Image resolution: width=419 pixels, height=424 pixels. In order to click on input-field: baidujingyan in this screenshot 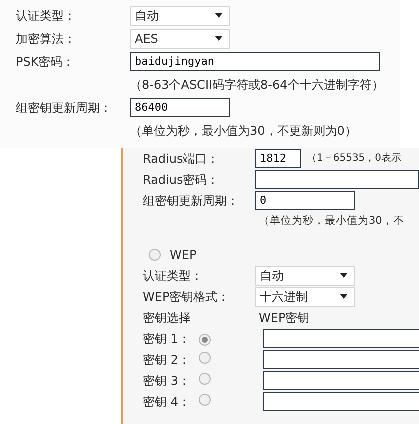, I will do `click(255, 61)`.